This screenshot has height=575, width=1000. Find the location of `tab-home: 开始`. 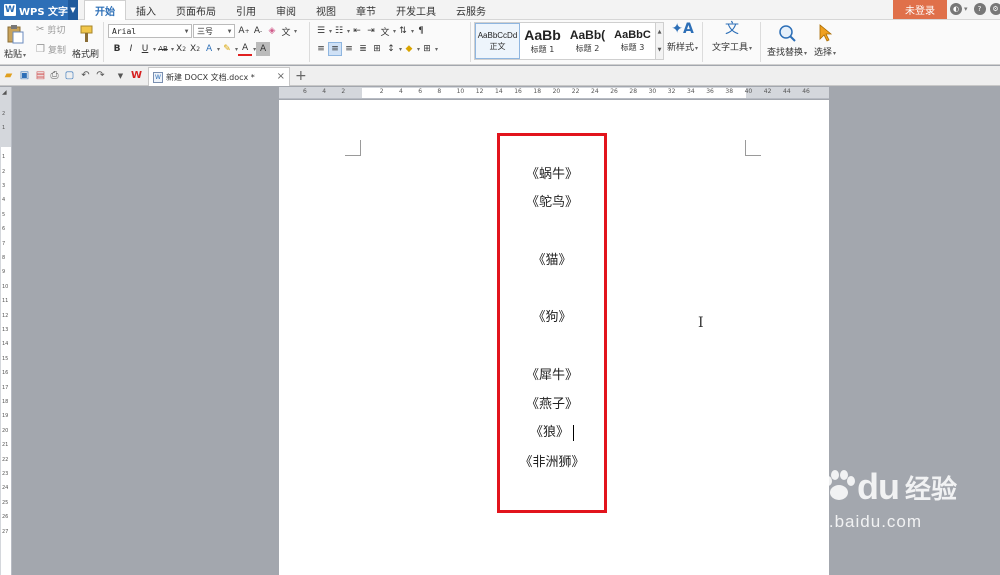

tab-home: 开始 is located at coordinates (105, 10).